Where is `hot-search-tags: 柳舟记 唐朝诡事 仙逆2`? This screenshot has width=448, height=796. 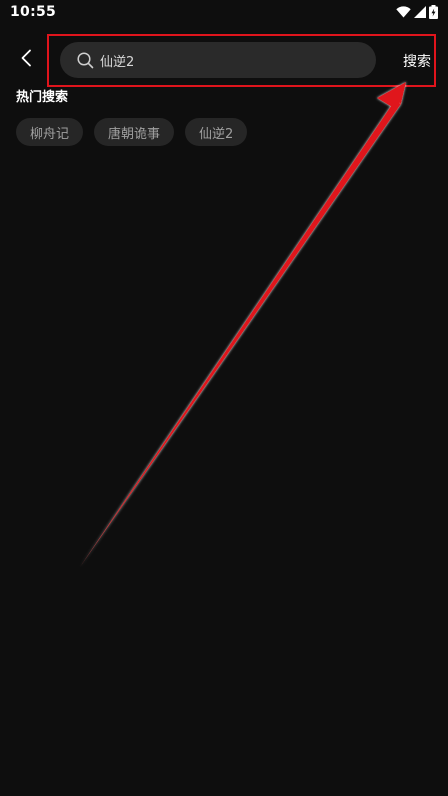
hot-search-tags: 柳舟记 唐朝诡事 仙逆2 is located at coordinates (132, 132).